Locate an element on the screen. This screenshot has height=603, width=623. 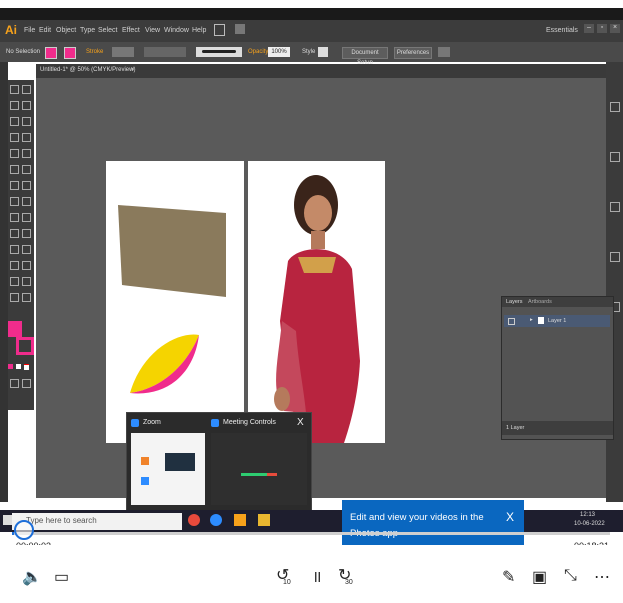
eraser-icon is located at coordinates (26, 169).